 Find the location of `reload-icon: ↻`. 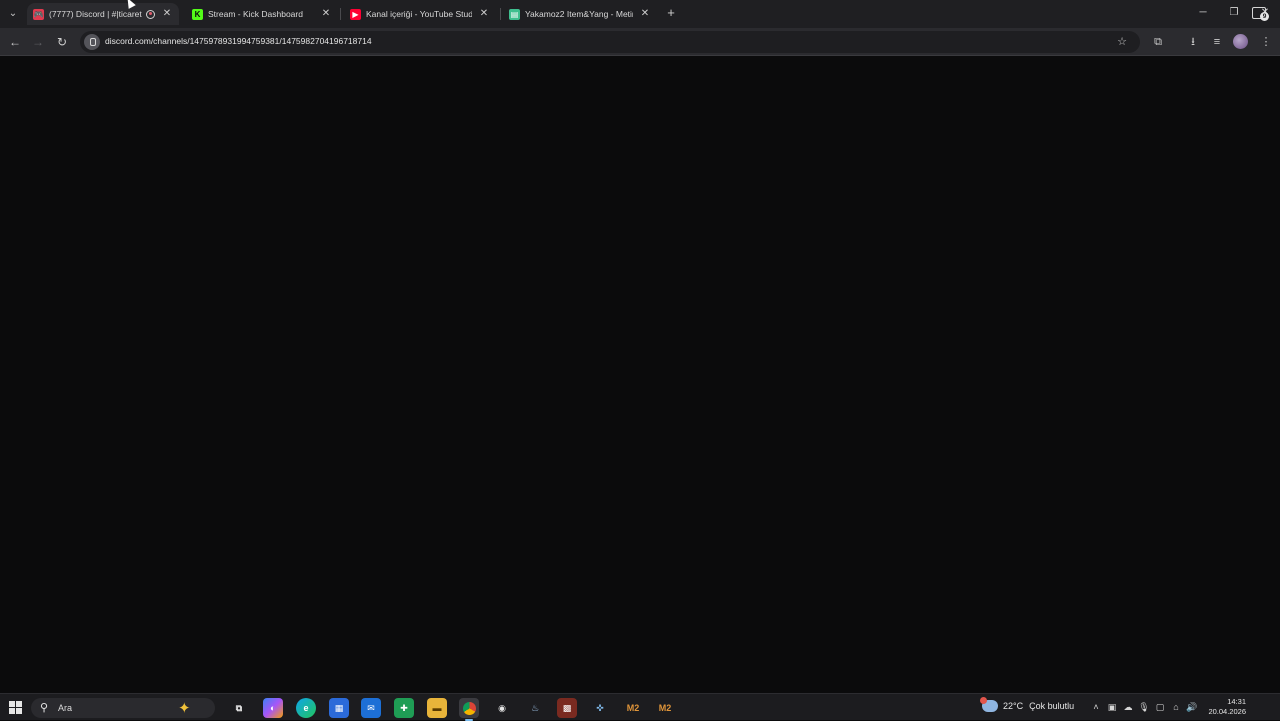

reload-icon: ↻ is located at coordinates (62, 42).